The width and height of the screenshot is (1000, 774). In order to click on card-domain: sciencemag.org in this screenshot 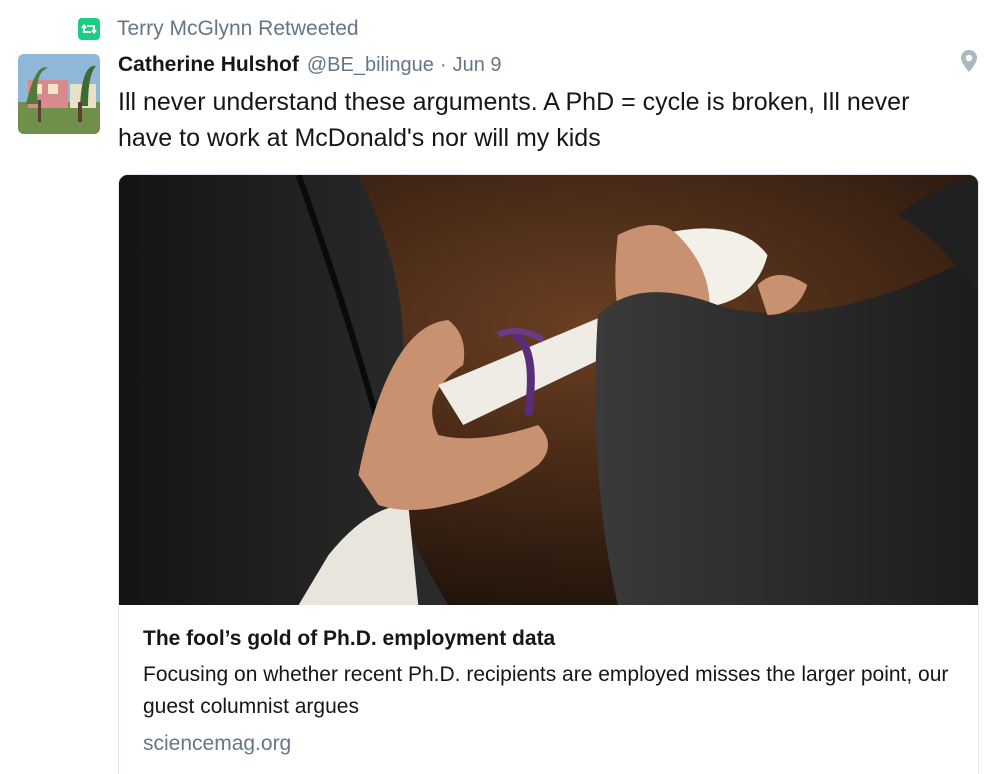, I will do `click(548, 744)`.